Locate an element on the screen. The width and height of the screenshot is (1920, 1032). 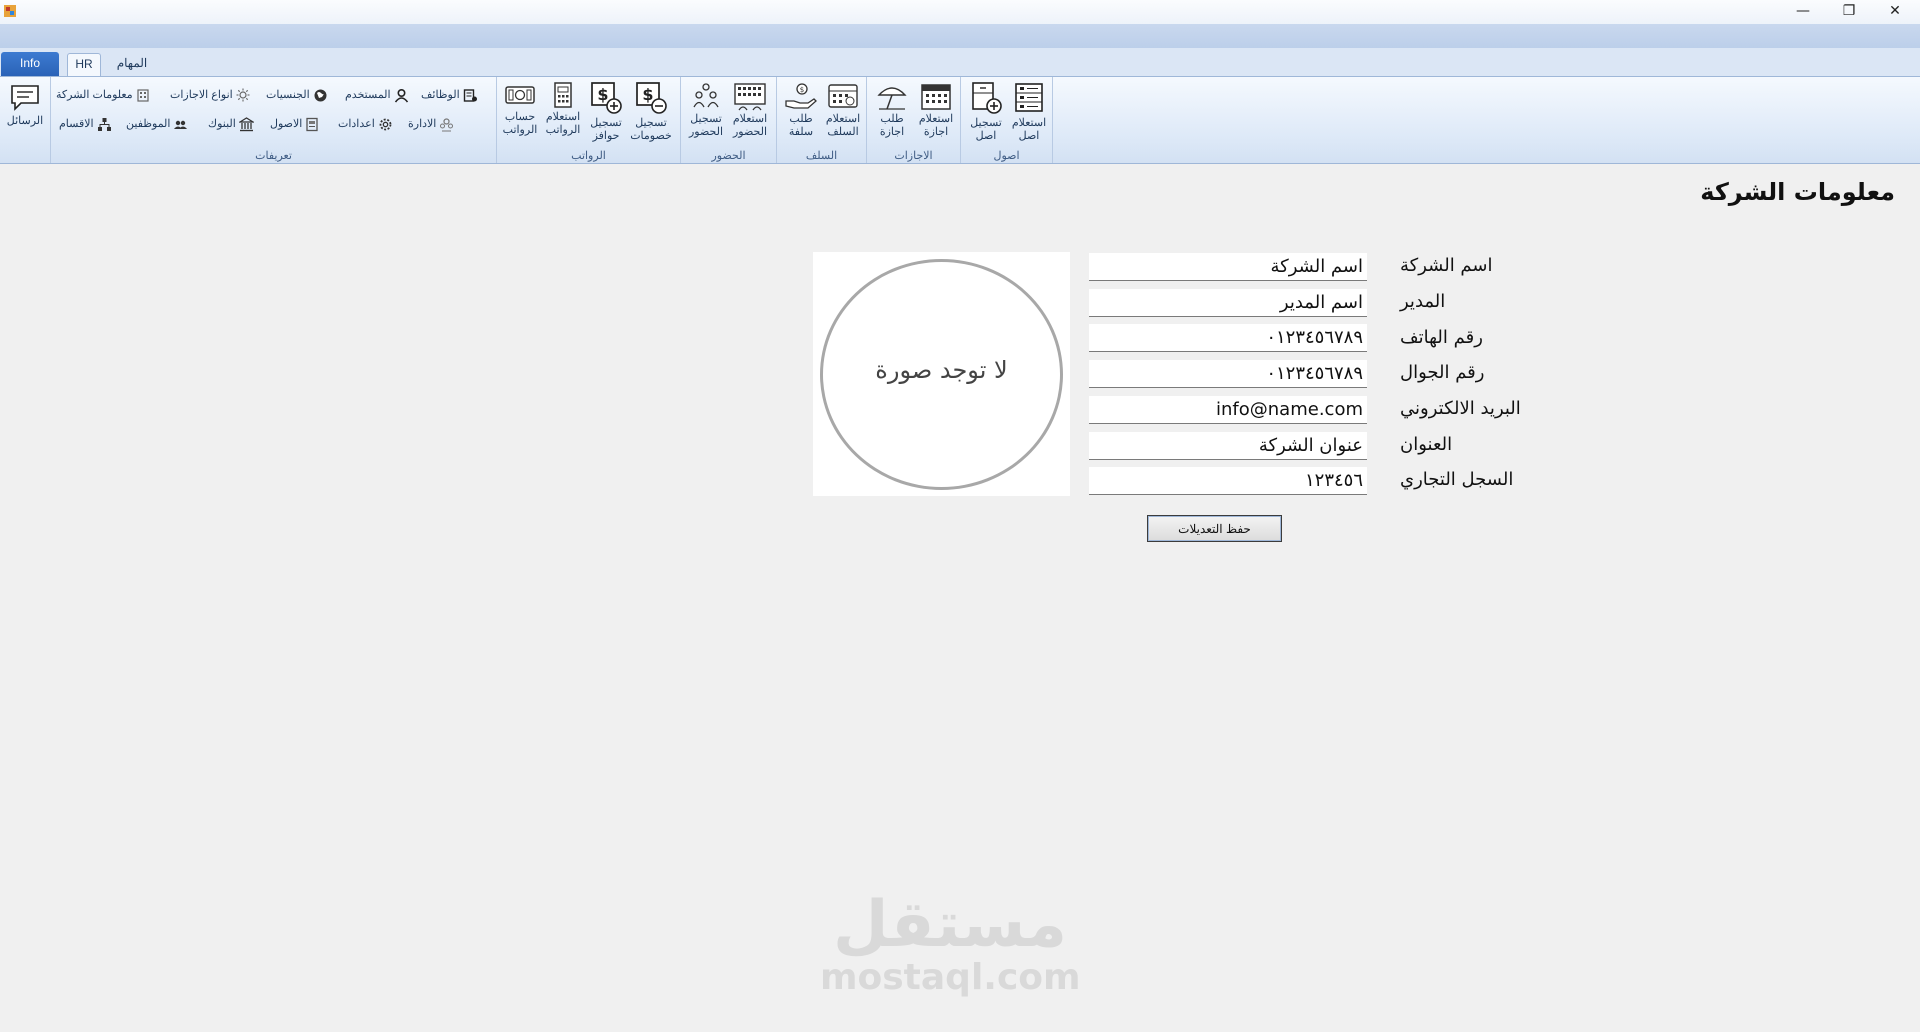
no-photo-text: لا توجد صورة is located at coordinates (941, 370).